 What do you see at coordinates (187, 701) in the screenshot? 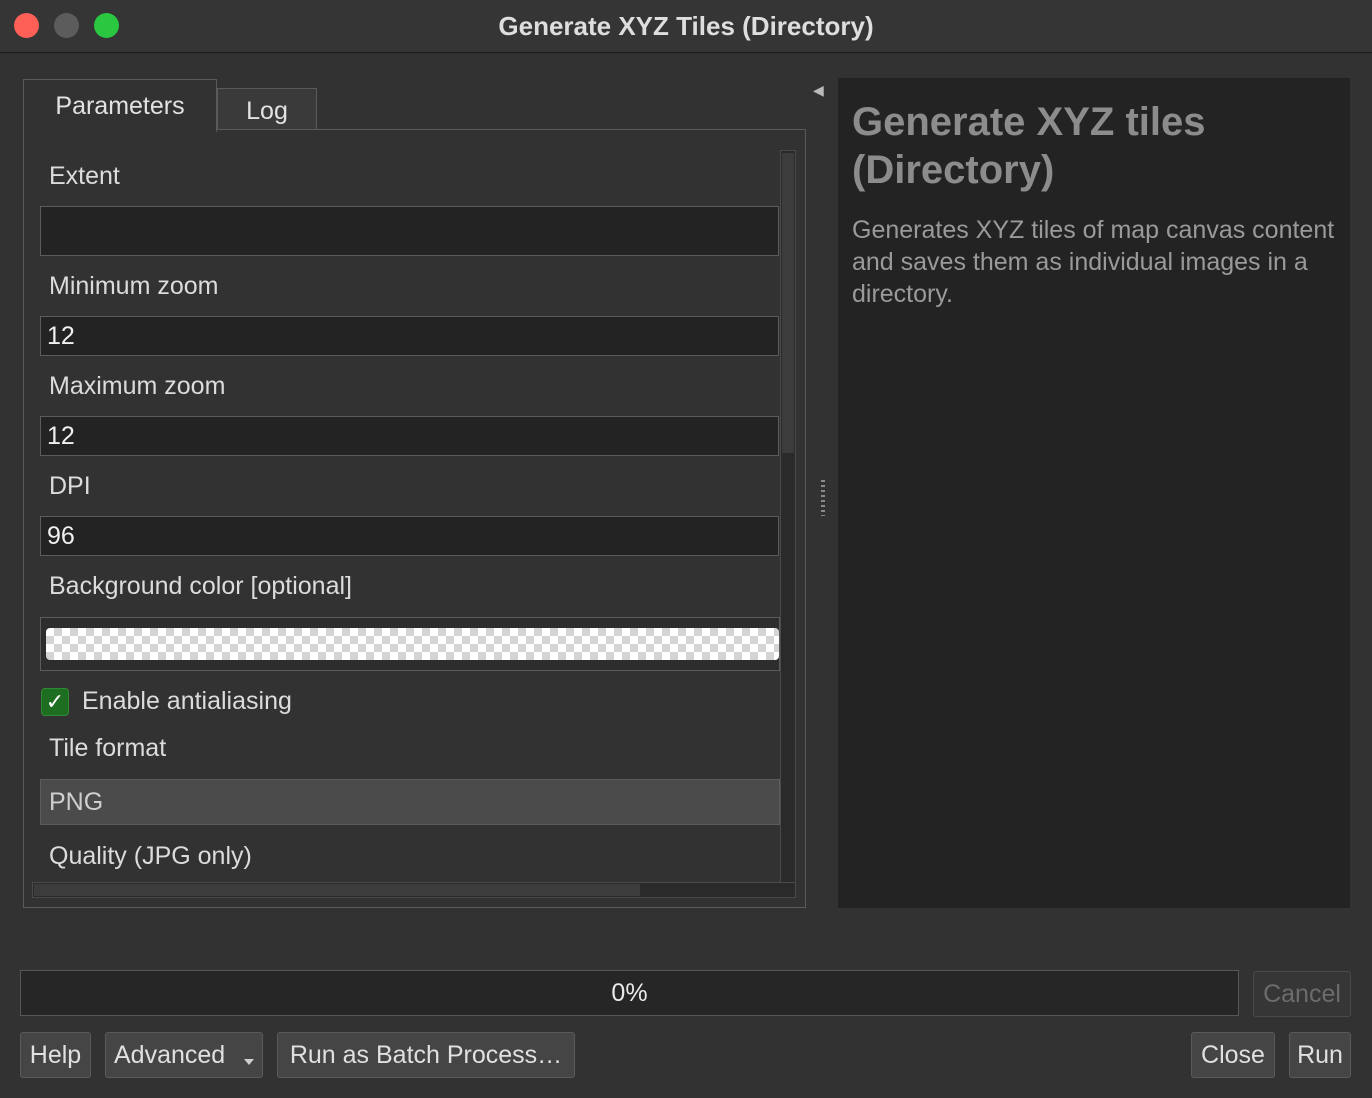
I see `antialiasing-label: Enable antialiasing` at bounding box center [187, 701].